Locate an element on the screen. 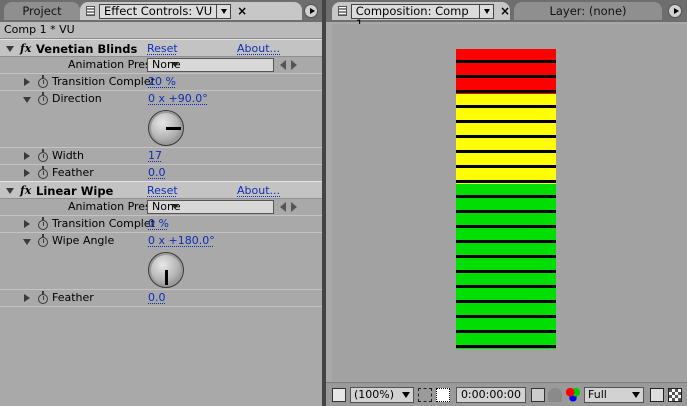 The width and height of the screenshot is (687, 406). prop-row-feather: Feather 0.0 is located at coordinates (161, 298).